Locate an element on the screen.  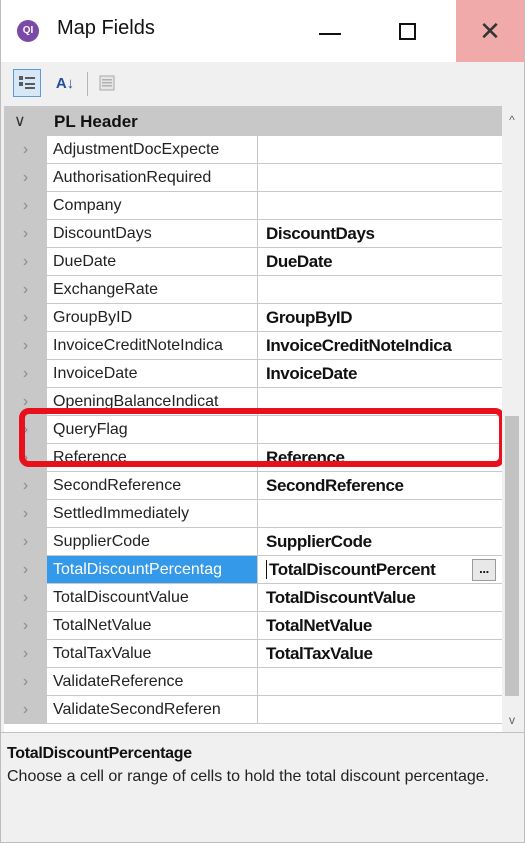
property-row: › SupplierCode SupplierCode is located at coordinates (253, 542).